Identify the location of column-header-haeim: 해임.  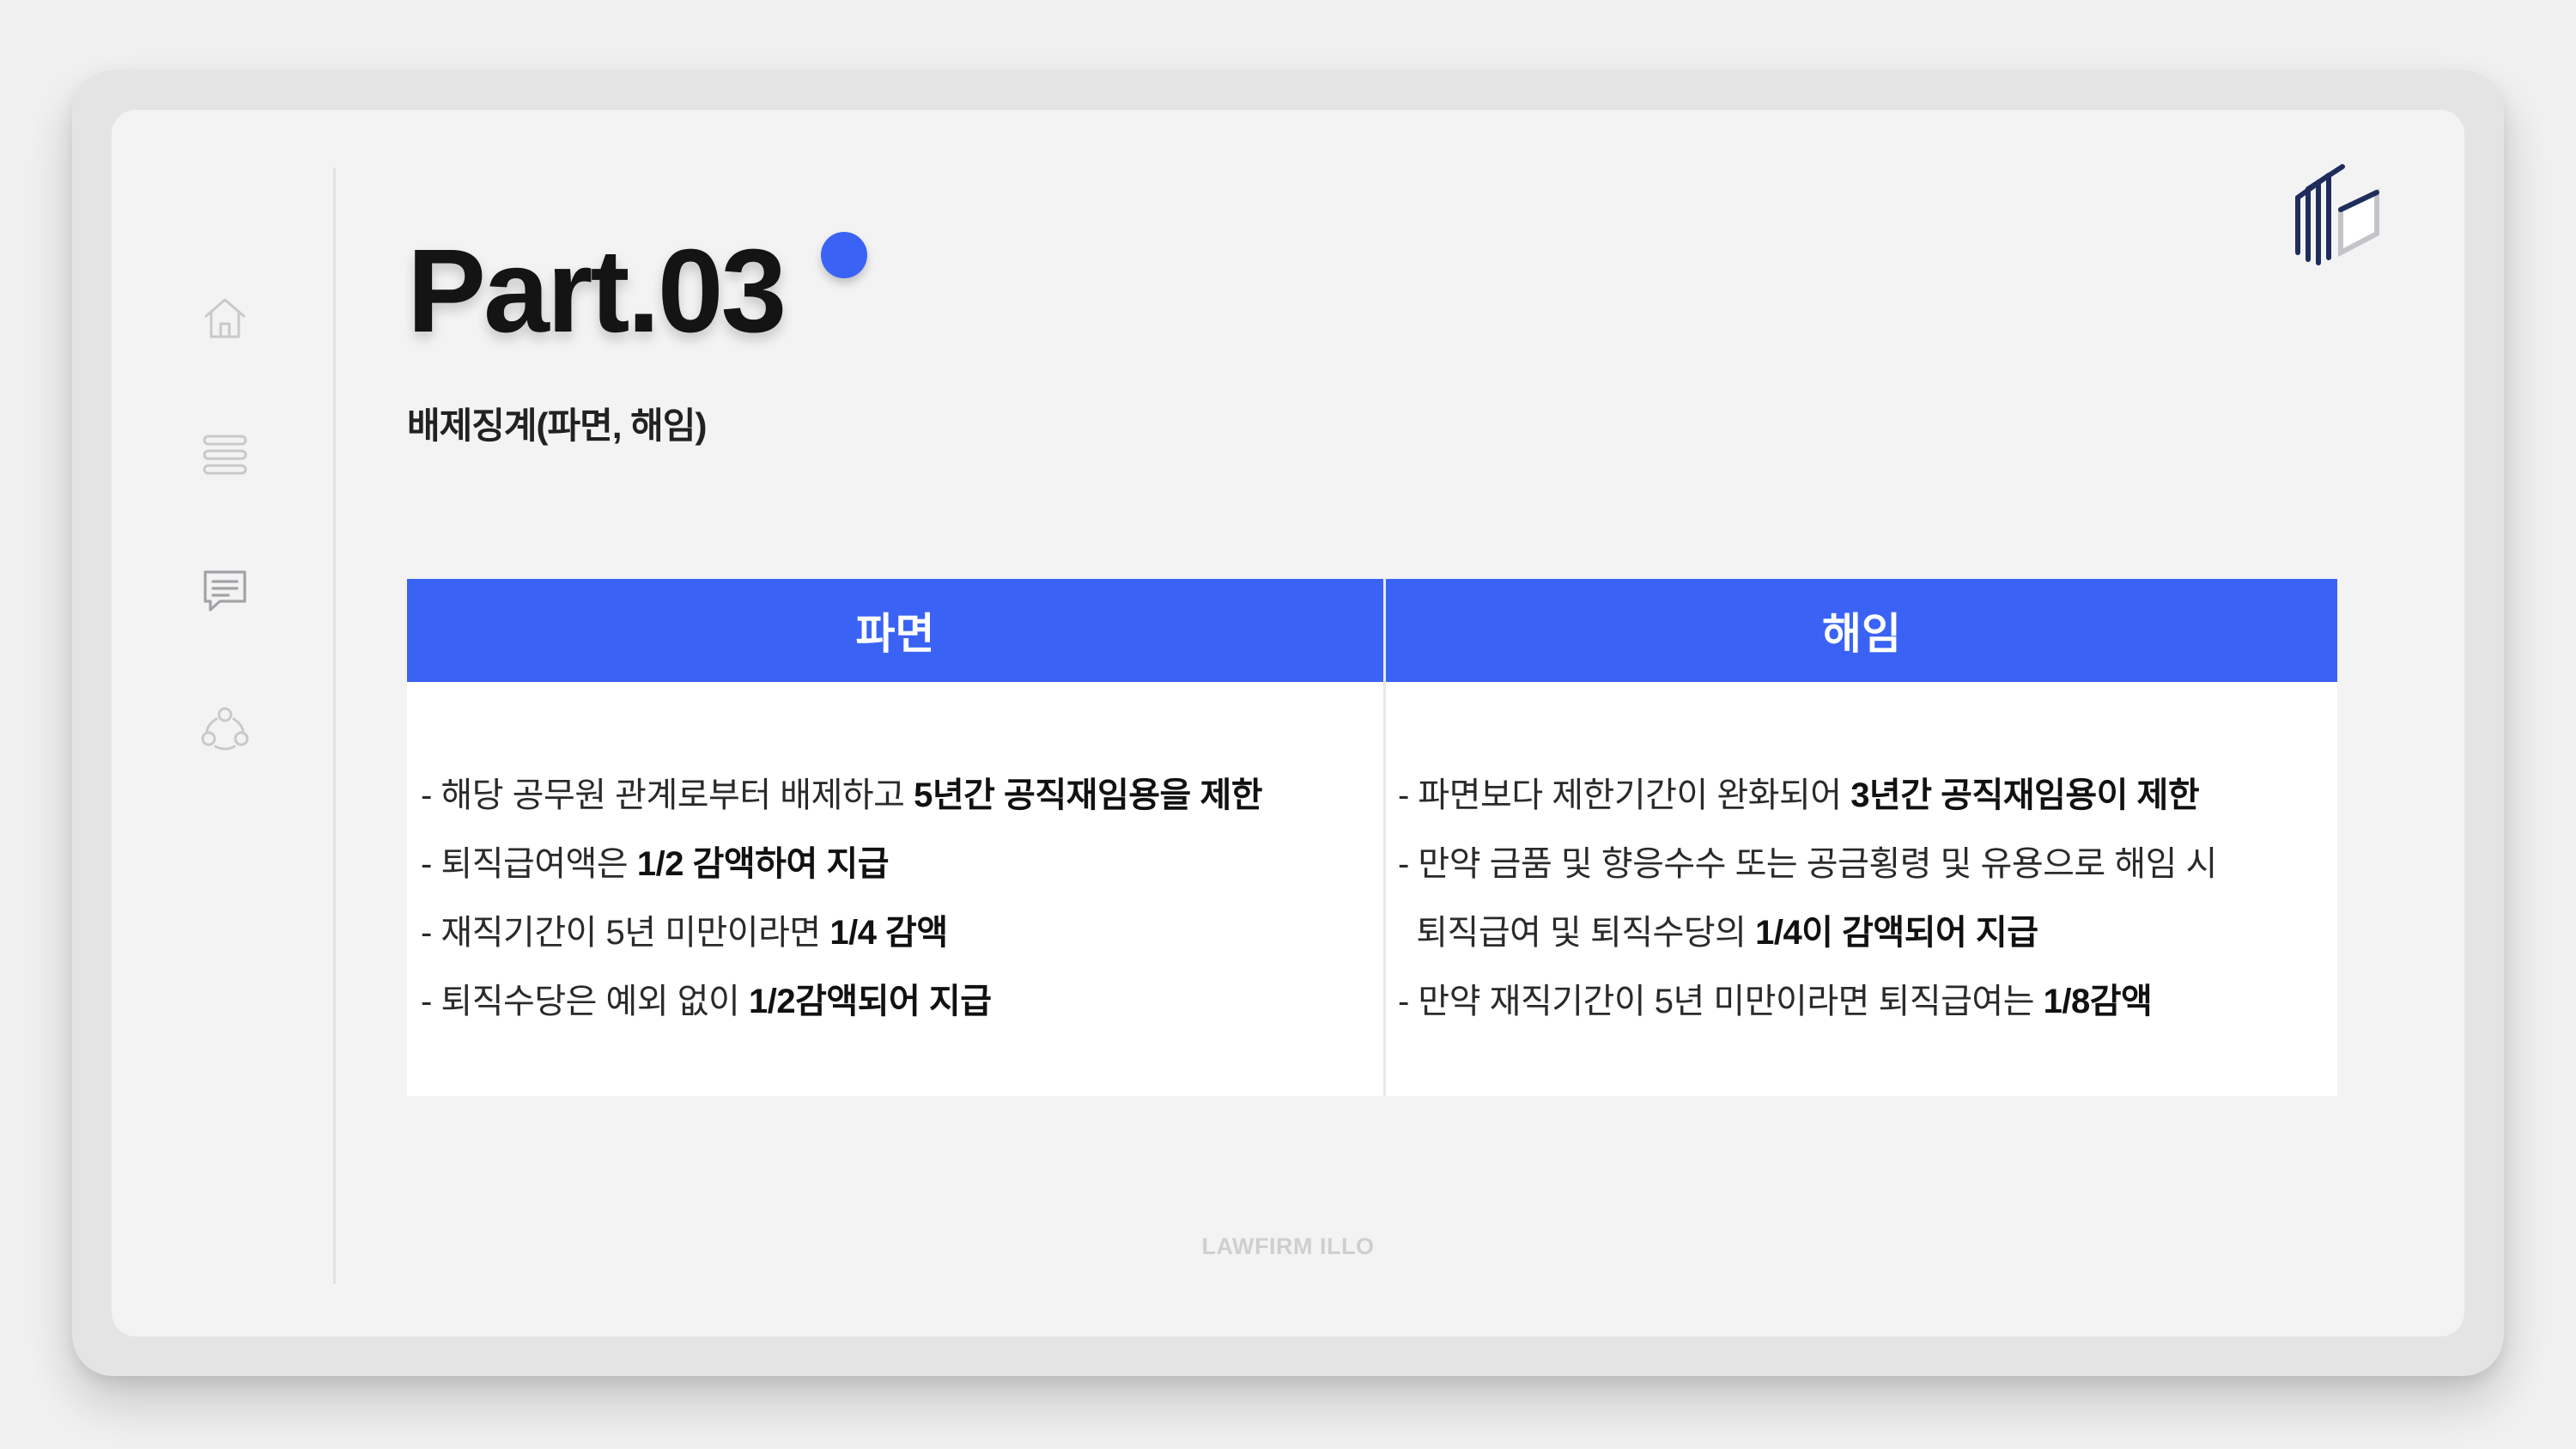
(1862, 630).